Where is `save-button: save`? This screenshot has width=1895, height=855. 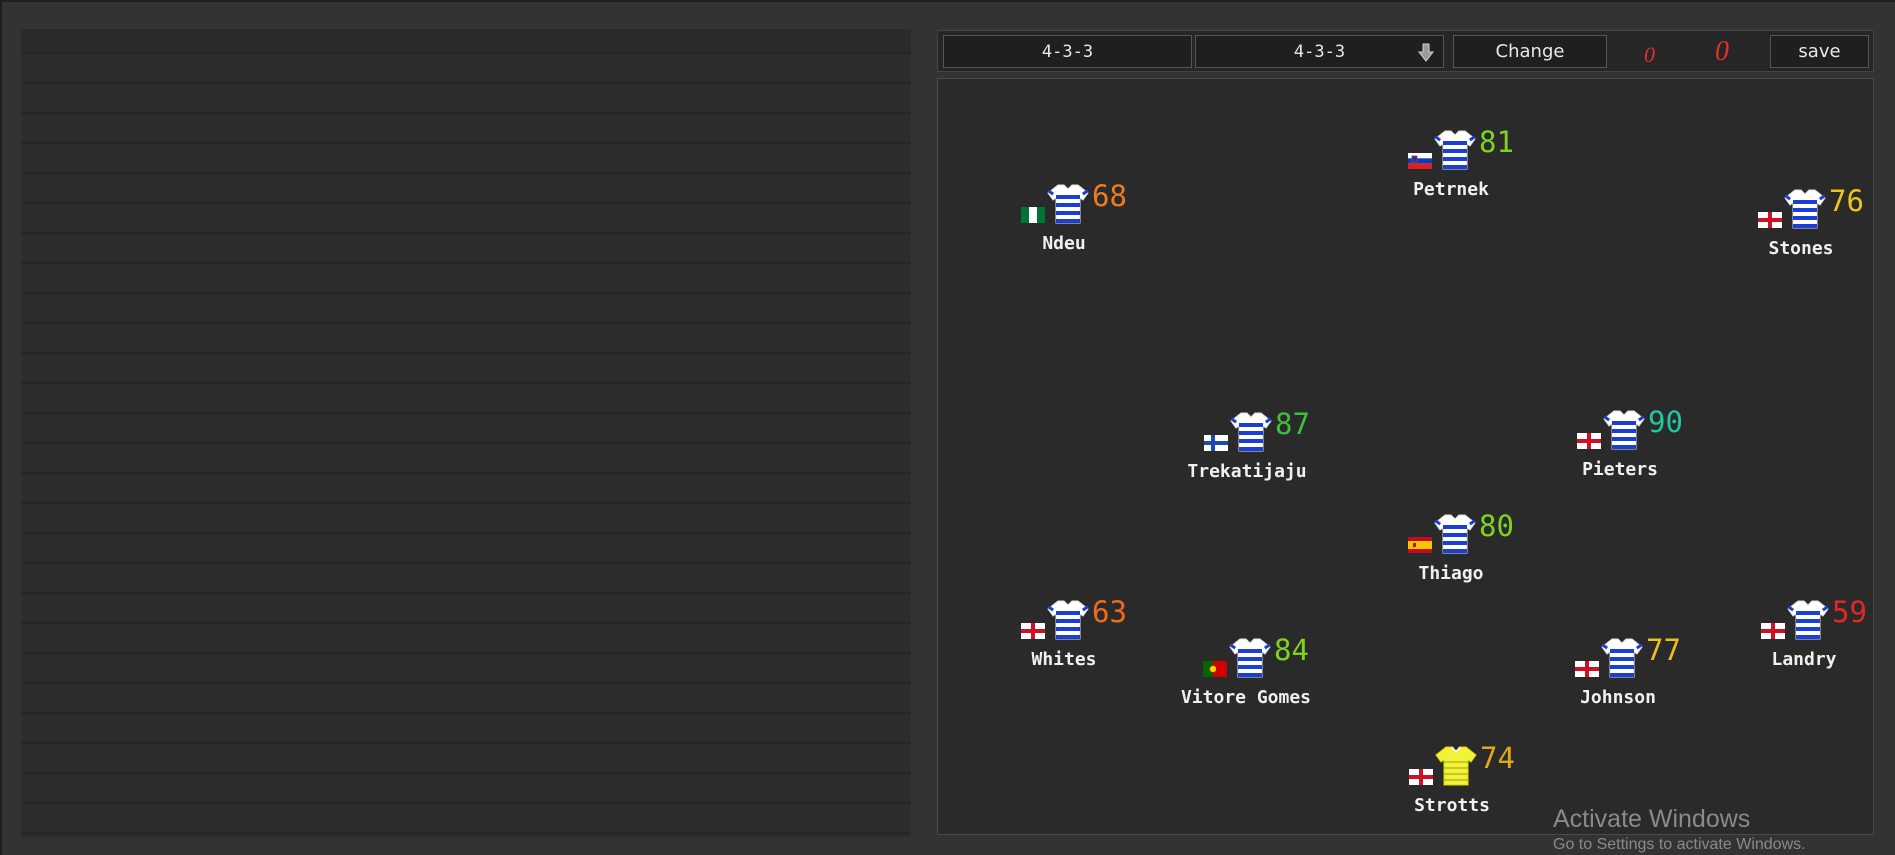 save-button: save is located at coordinates (1819, 51).